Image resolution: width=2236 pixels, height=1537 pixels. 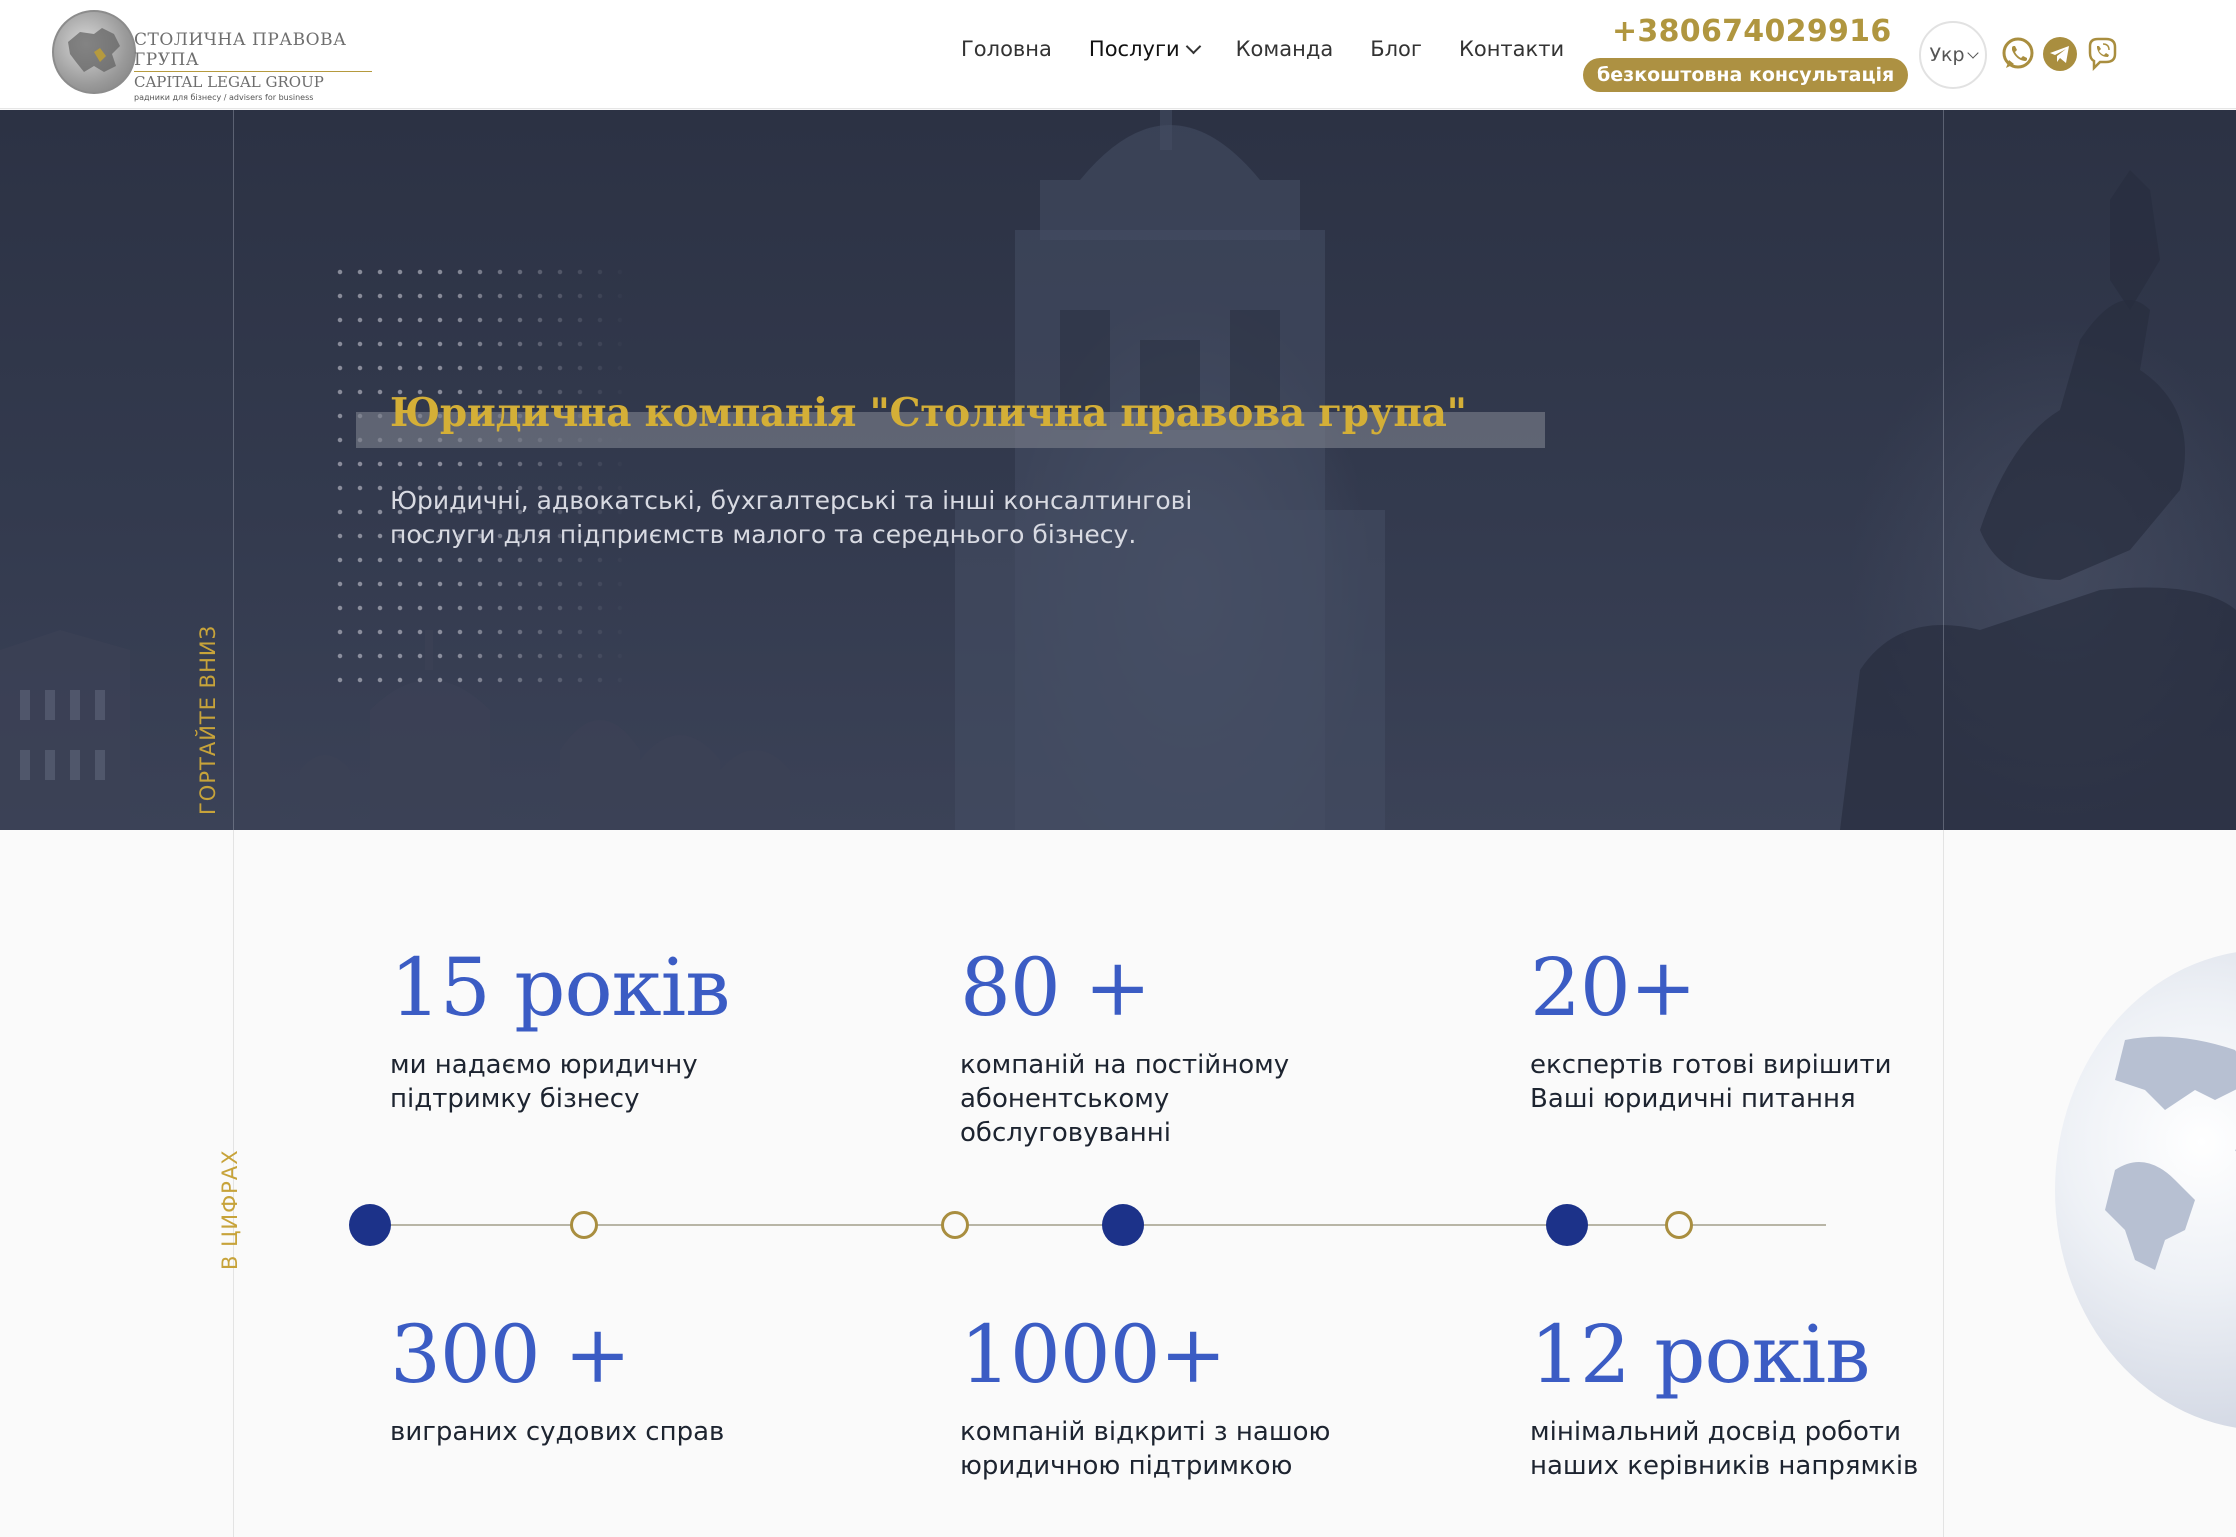 I want to click on logo-line-en: CAPITAL LEGAL GROUP, so click(x=229, y=82).